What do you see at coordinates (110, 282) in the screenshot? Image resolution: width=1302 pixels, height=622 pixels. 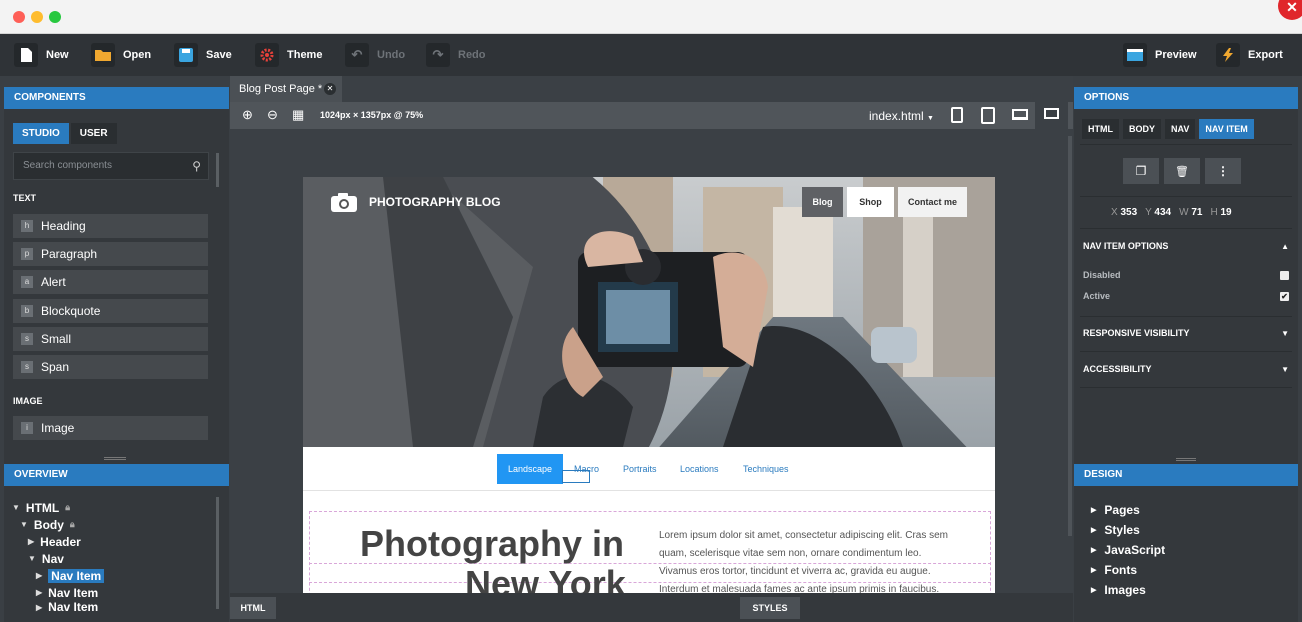 I see `component-alert: a Alert` at bounding box center [110, 282].